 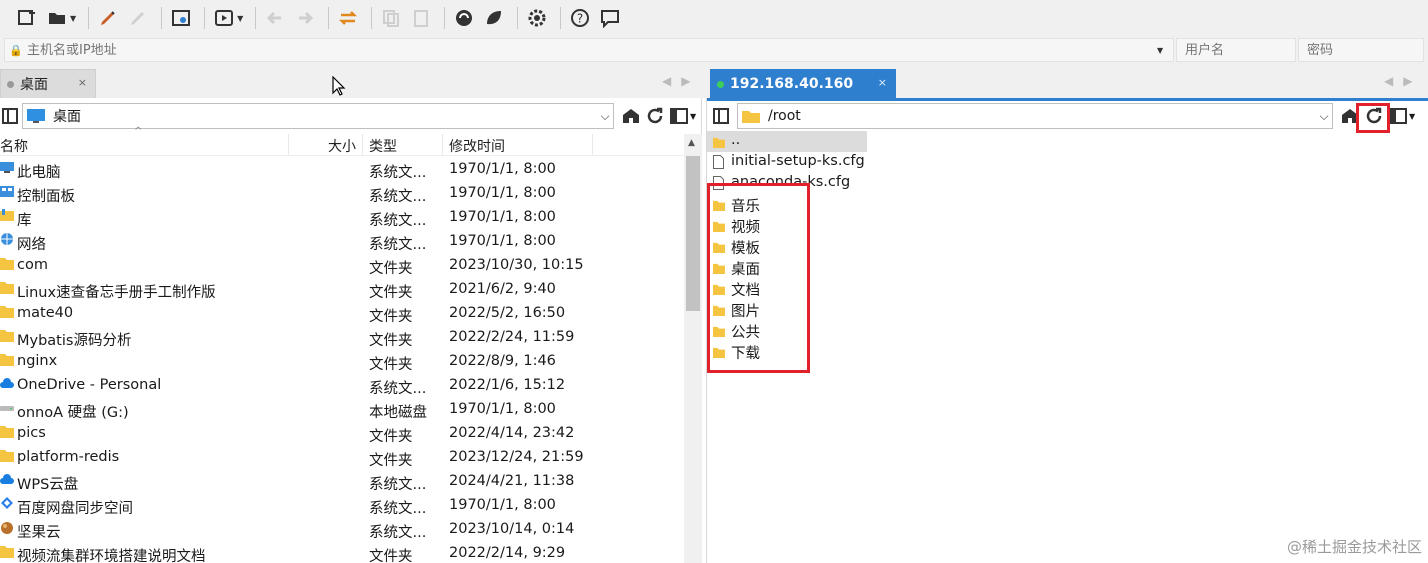 What do you see at coordinates (329, 18) in the screenshot?
I see `toolbar-divider` at bounding box center [329, 18].